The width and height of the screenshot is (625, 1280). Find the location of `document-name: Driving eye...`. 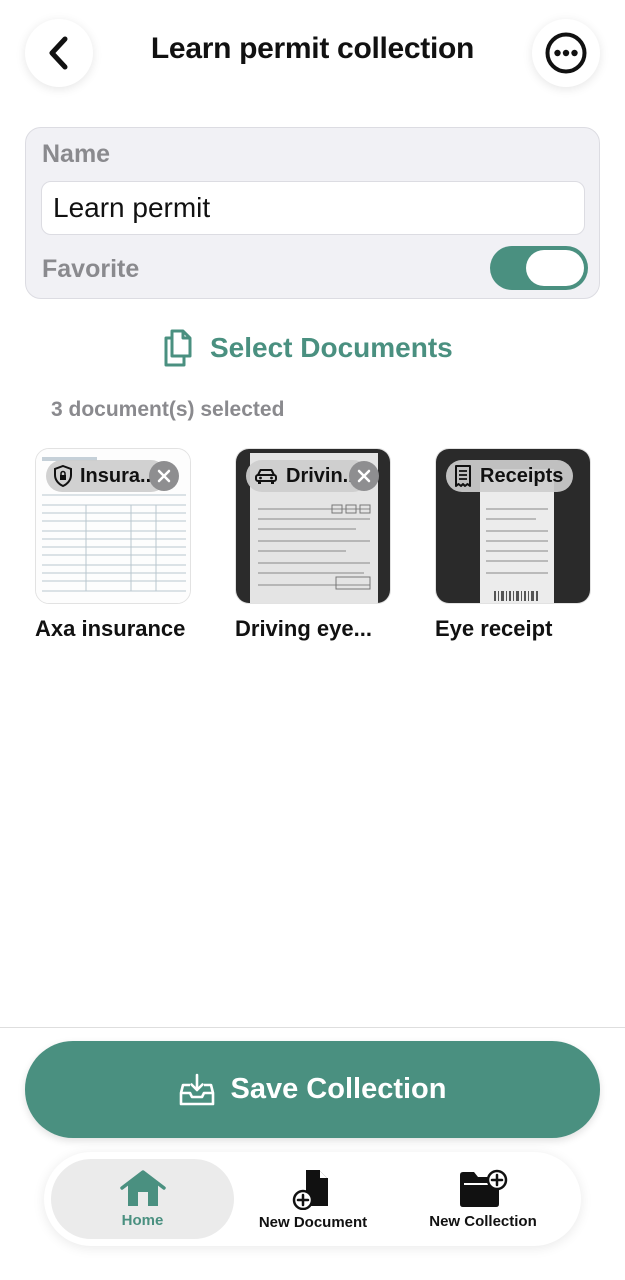

document-name: Driving eye... is located at coordinates (303, 628).